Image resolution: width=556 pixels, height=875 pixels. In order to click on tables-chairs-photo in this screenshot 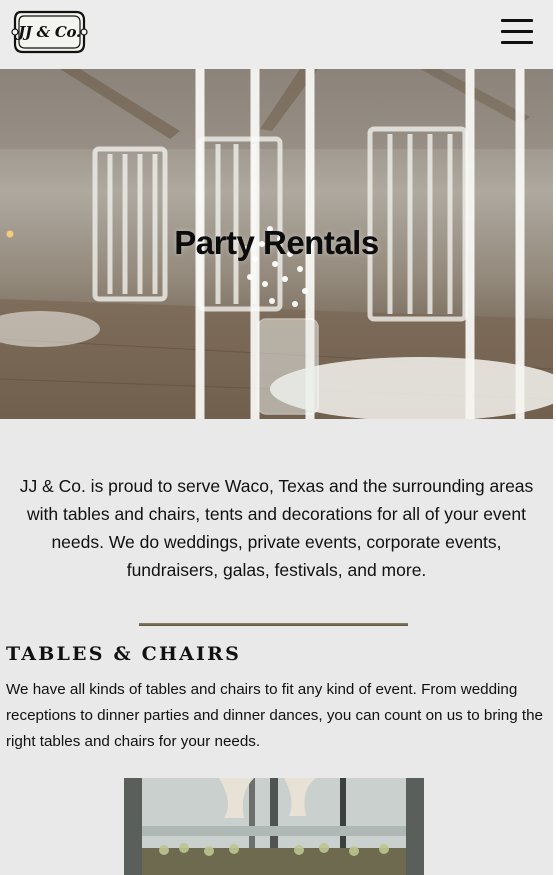, I will do `click(274, 826)`.